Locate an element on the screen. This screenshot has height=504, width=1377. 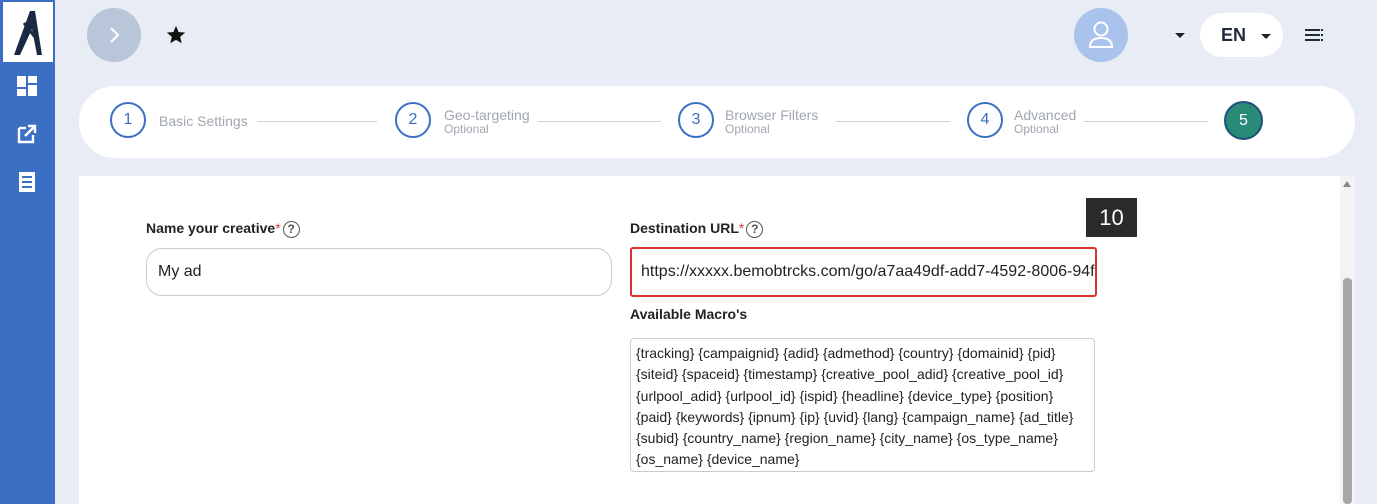
app-logo is located at coordinates (28, 32).